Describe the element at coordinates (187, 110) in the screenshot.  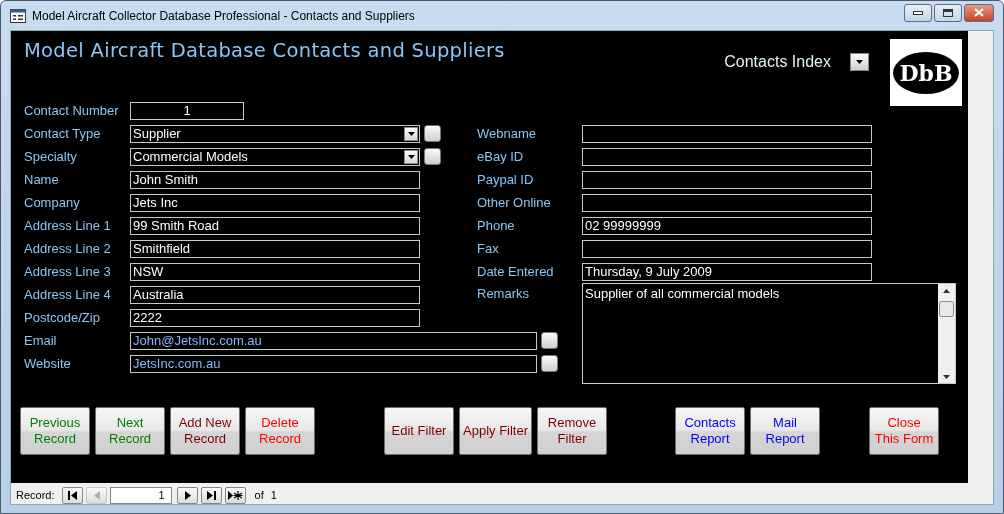
I see `number-field: 1` at that location.